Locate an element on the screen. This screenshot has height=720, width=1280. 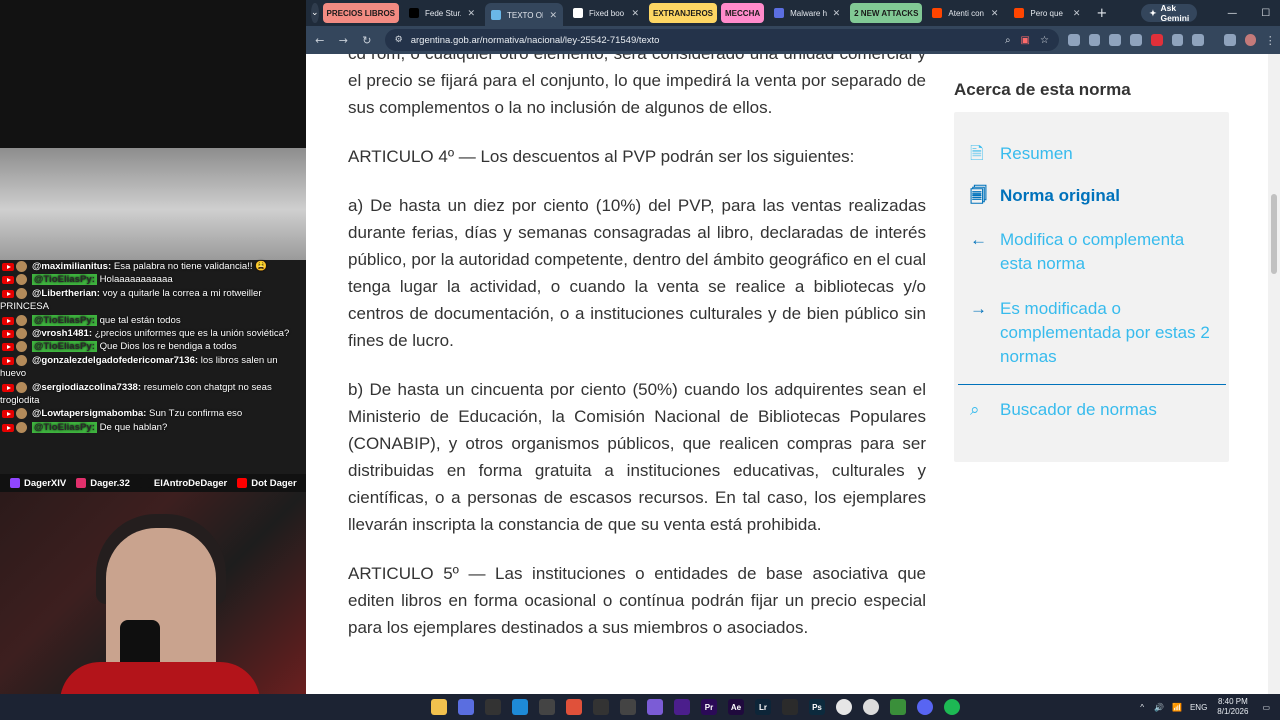
vscode-icon is located at coordinates (520, 707).